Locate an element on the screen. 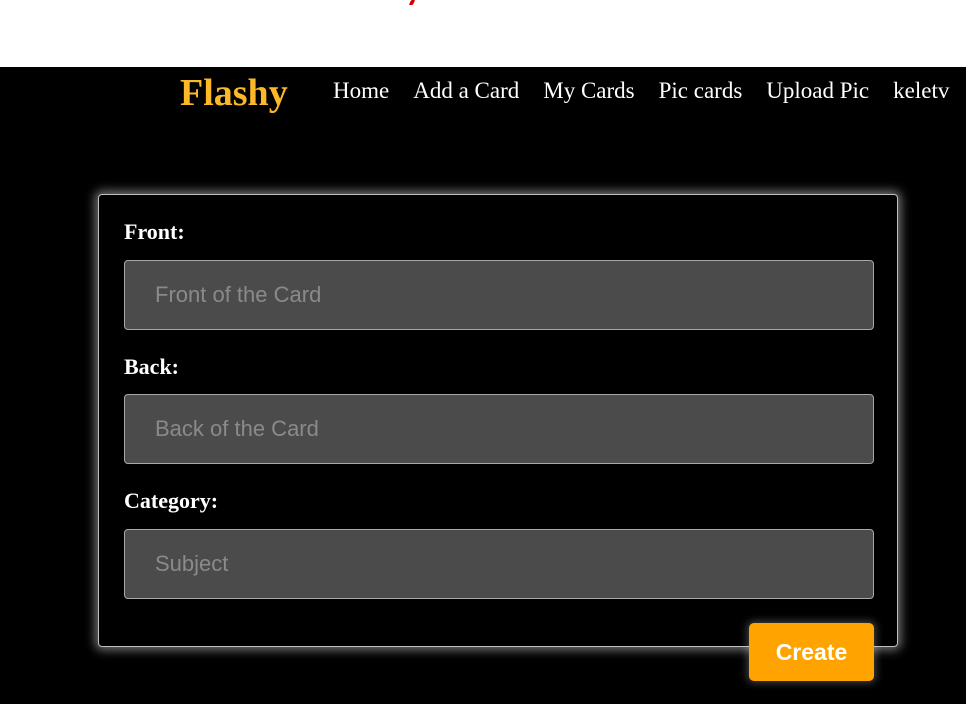 The image size is (966, 704). nav-link-add-card: Add a Card is located at coordinates (466, 91).